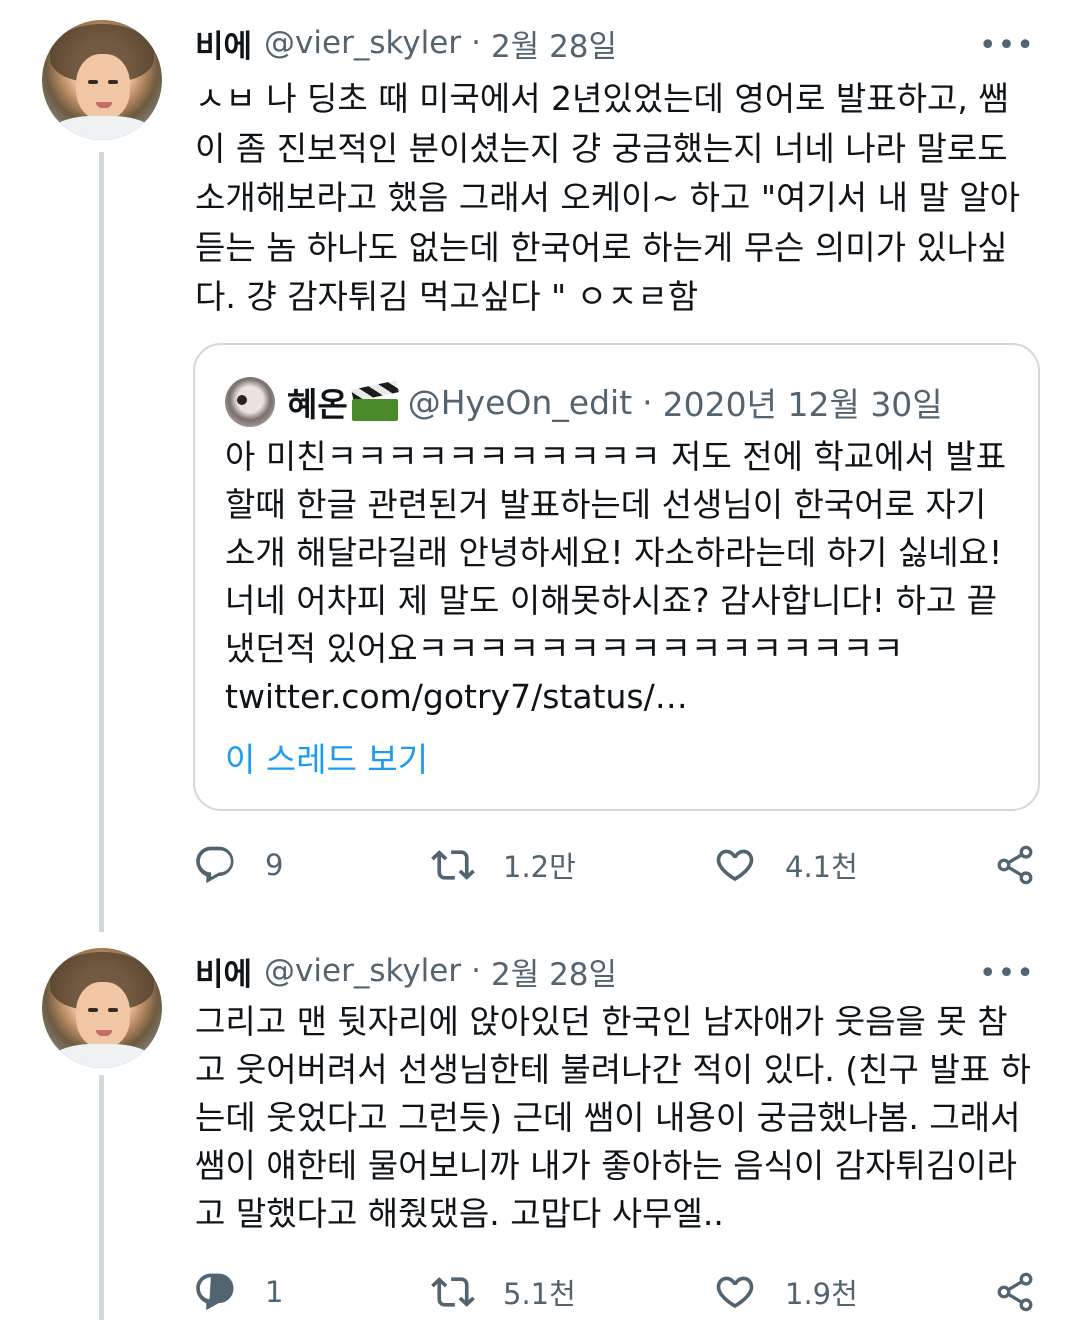 Image resolution: width=1079 pixels, height=1320 pixels. I want to click on like-button: 4.1천, so click(785, 865).